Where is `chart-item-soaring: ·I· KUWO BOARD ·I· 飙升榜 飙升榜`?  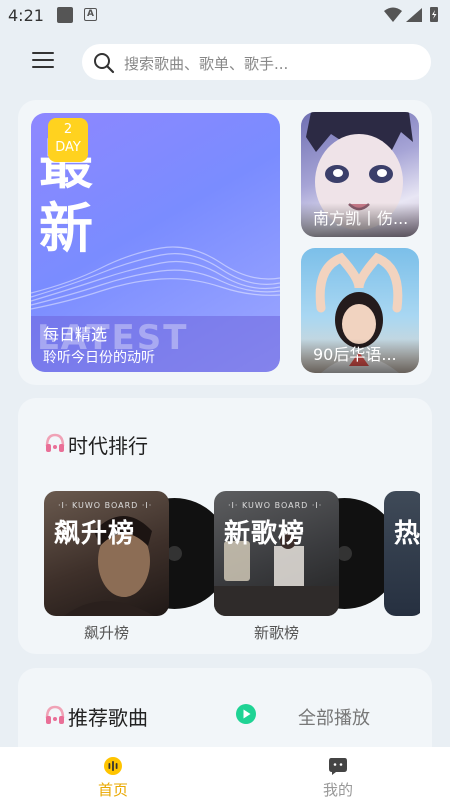 chart-item-soaring: ·I· KUWO BOARD ·I· 飙升榜 飙升榜 is located at coordinates (139, 566).